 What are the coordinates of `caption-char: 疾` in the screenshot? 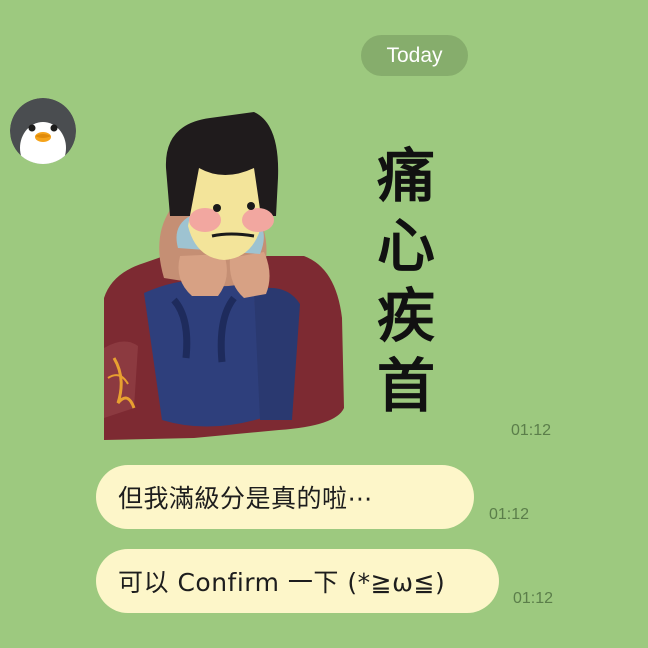 It's located at (406, 316).